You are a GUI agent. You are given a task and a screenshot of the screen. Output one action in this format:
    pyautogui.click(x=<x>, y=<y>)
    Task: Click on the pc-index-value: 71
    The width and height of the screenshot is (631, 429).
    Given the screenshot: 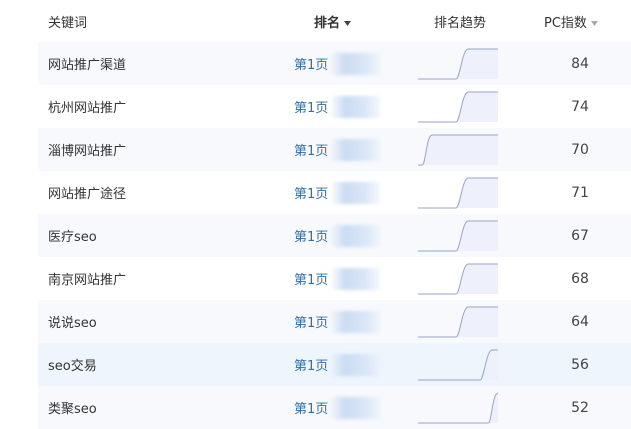 What is the action you would take?
    pyautogui.click(x=580, y=192)
    